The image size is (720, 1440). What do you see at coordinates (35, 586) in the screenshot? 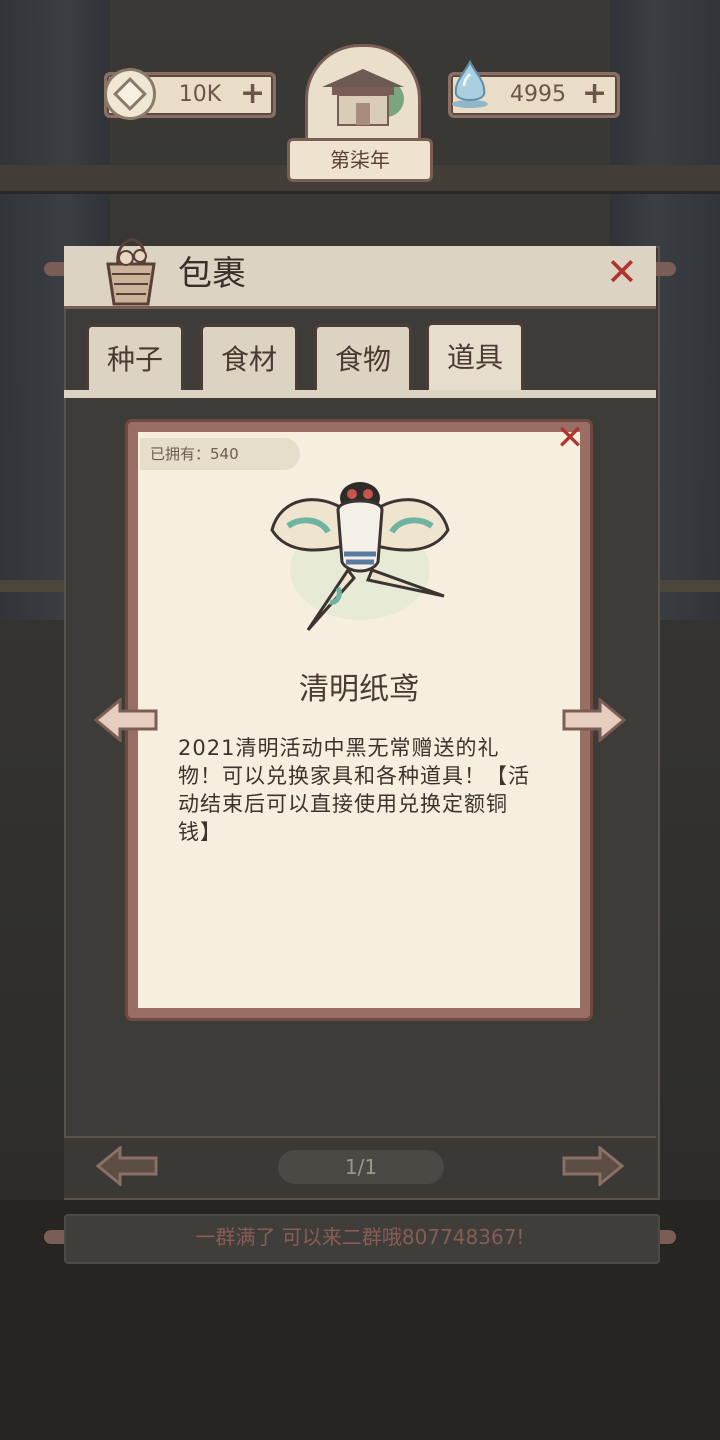
I see `shelf-left` at bounding box center [35, 586].